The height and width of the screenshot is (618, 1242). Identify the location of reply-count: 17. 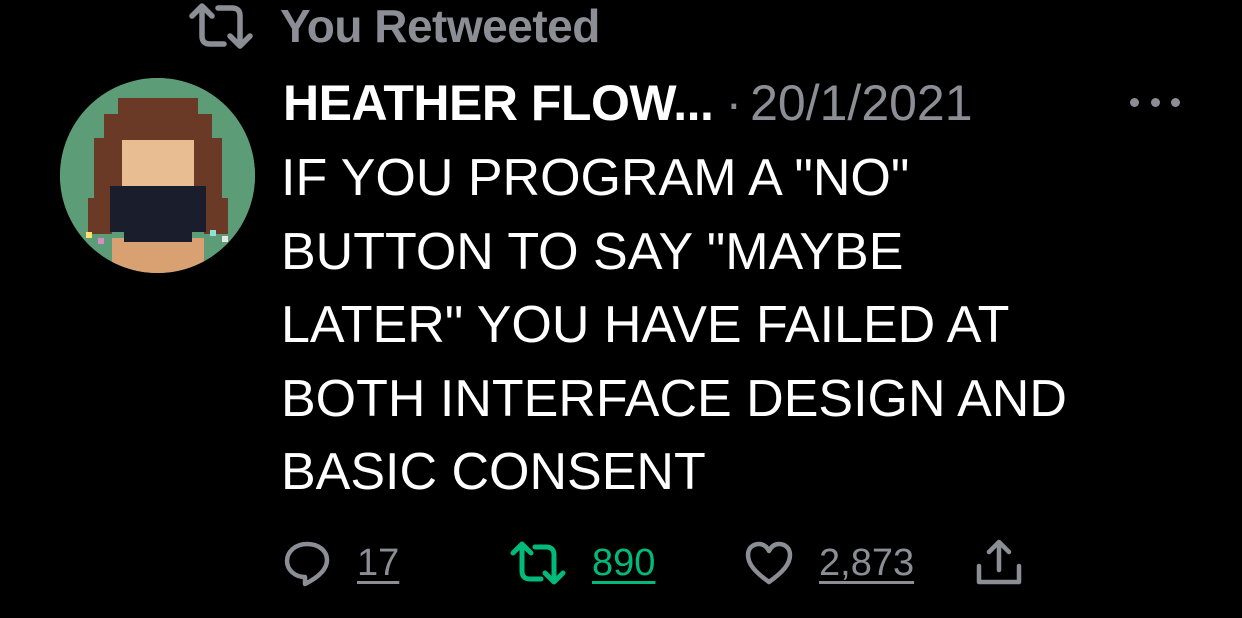
(378, 562).